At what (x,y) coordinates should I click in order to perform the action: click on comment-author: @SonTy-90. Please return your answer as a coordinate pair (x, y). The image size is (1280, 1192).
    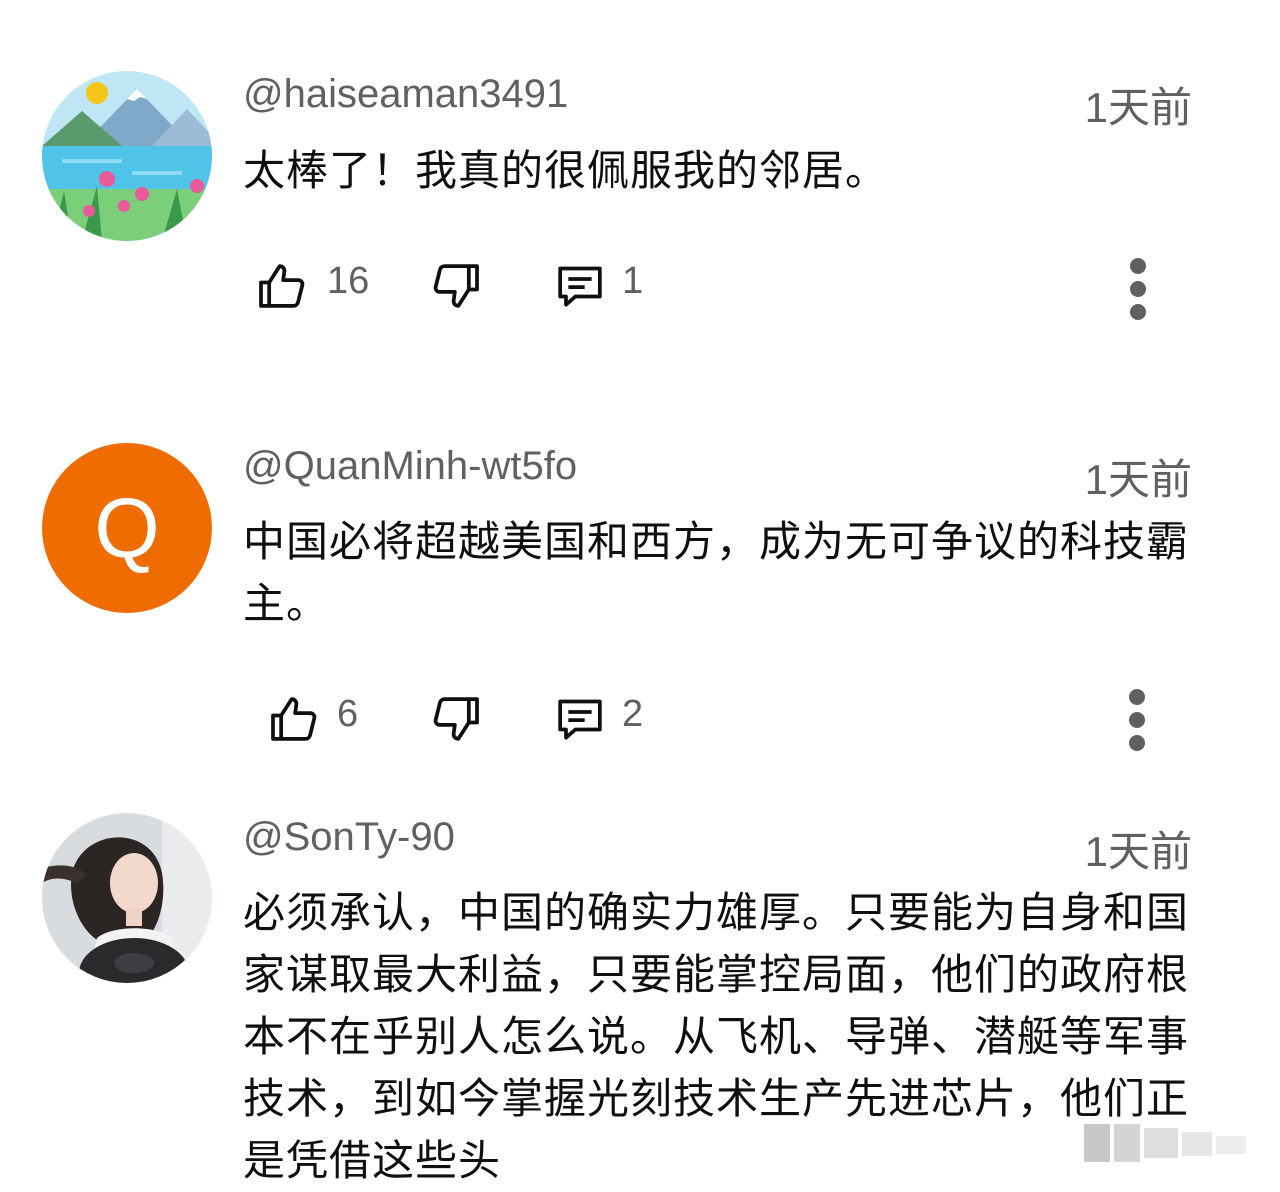
    Looking at the image, I should click on (349, 837).